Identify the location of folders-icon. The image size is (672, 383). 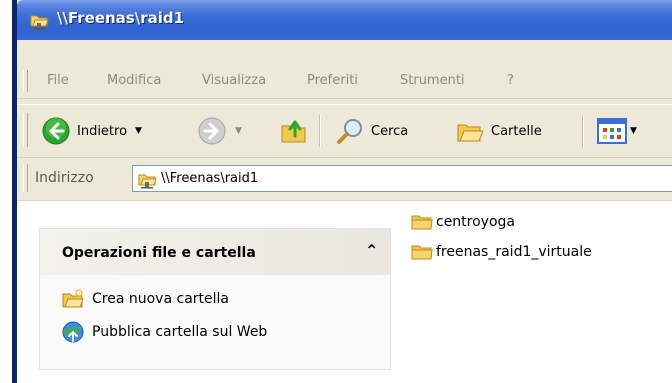
(470, 133).